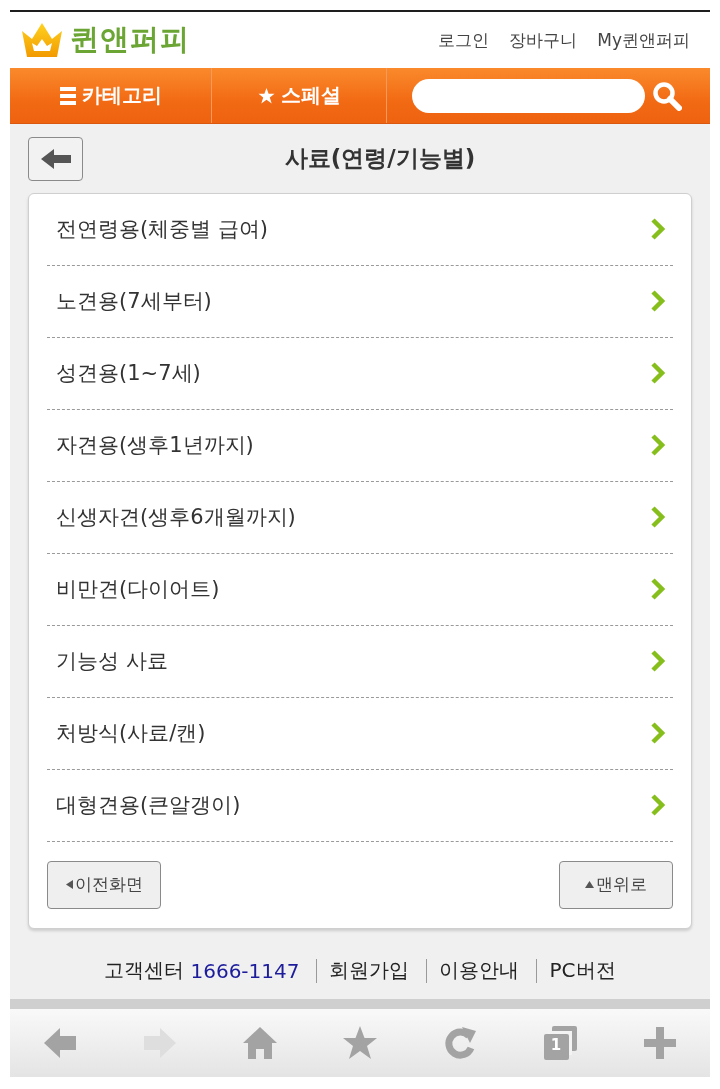 The width and height of the screenshot is (720, 1089). I want to click on category-item: 대형견용(큰알갱이), so click(360, 805).